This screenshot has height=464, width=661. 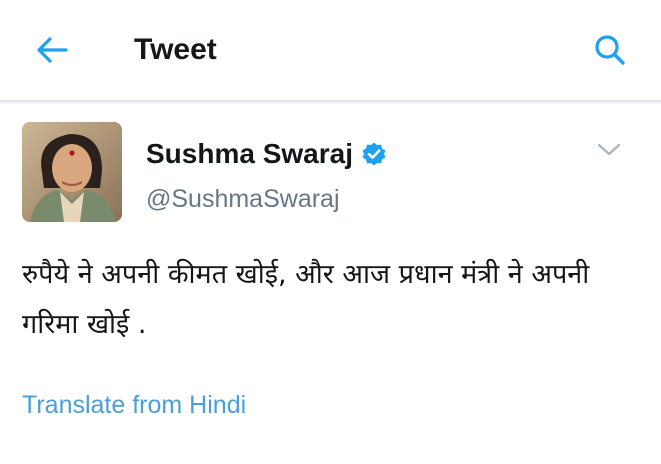 I want to click on search-icon, so click(x=610, y=50).